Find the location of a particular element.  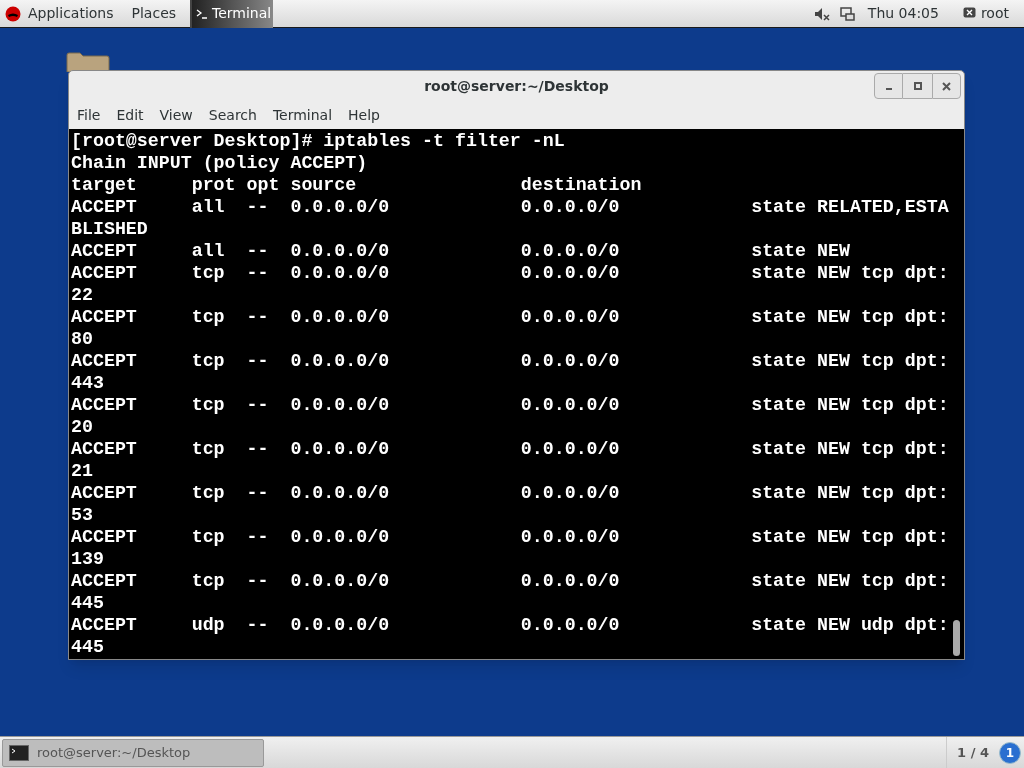

terminal-line: 53 is located at coordinates (82, 515).